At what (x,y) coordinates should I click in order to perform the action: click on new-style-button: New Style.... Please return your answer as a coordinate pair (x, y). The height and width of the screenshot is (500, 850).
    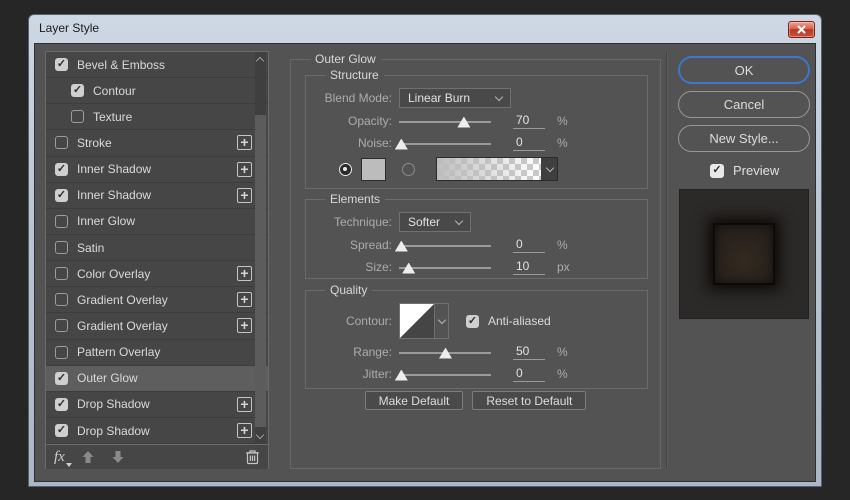
    Looking at the image, I should click on (744, 138).